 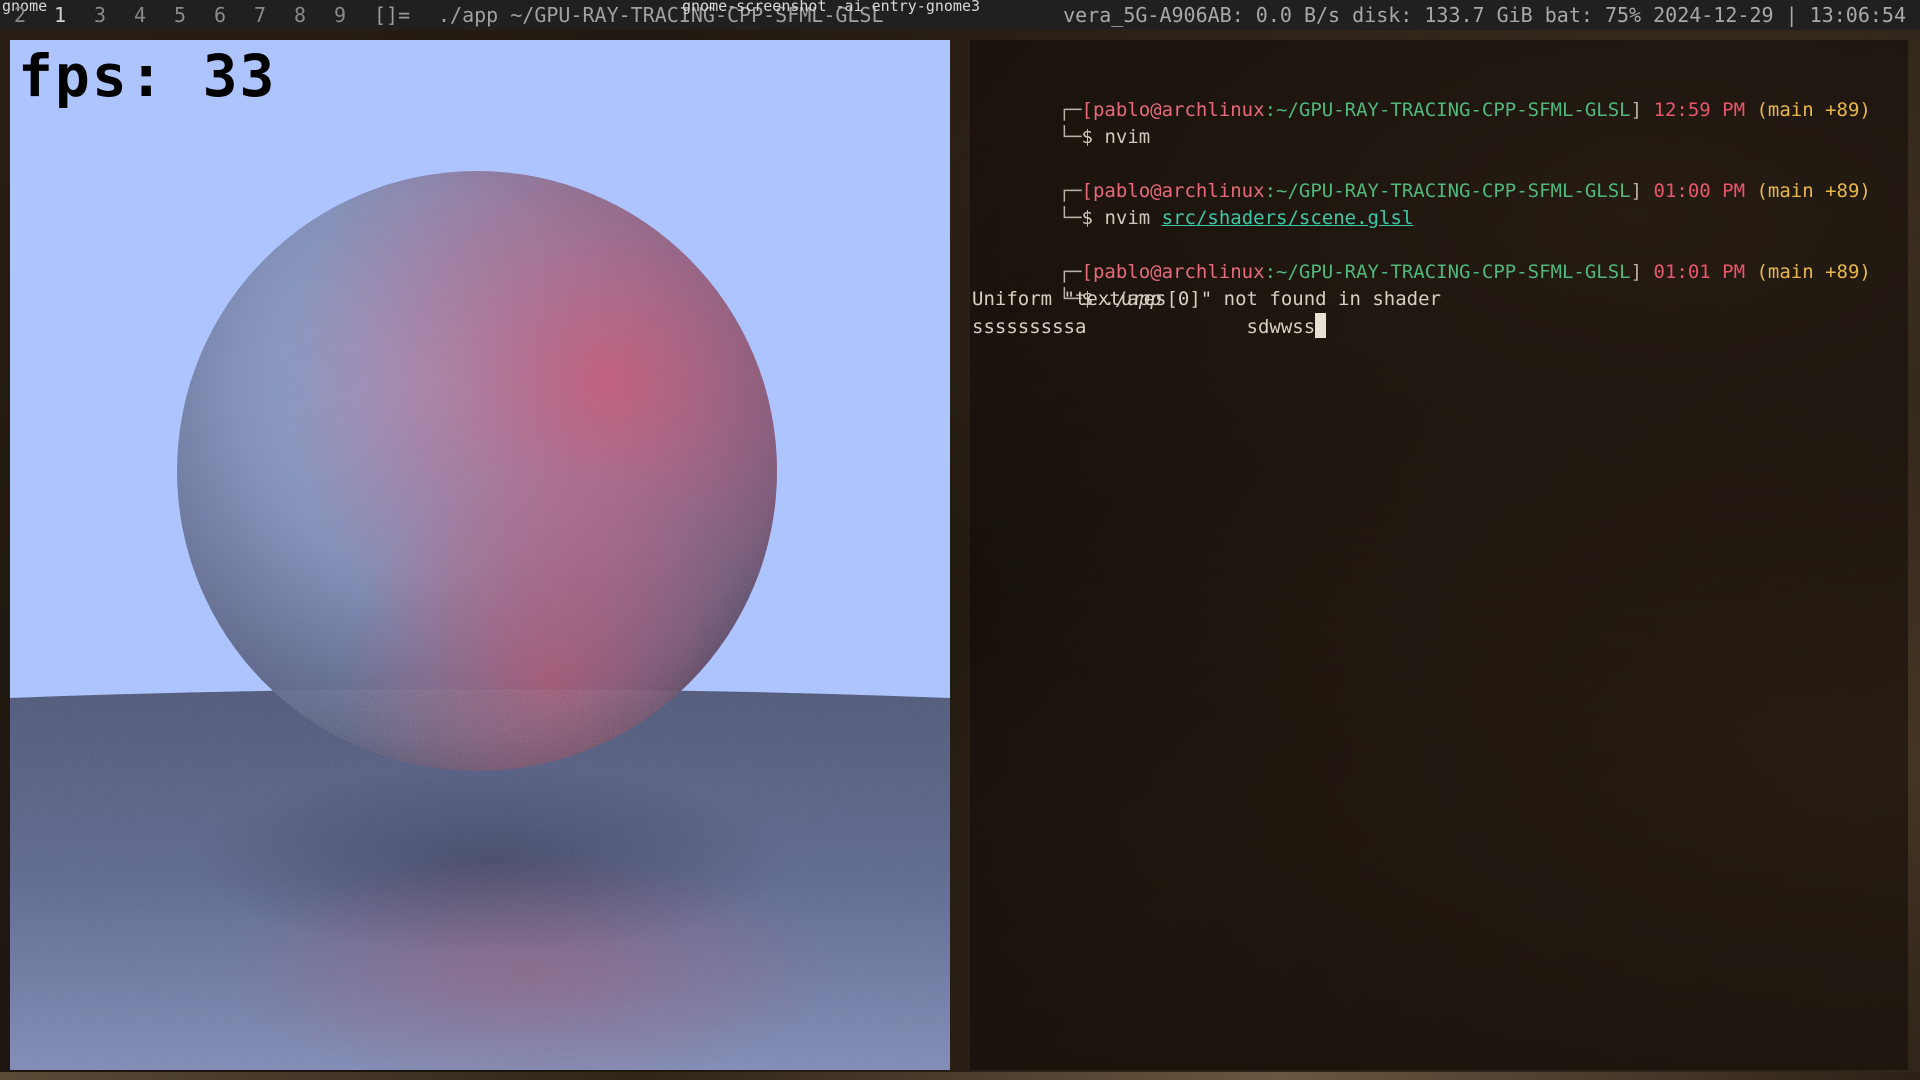 I want to click on prompt-time: 12:59 PM, so click(x=1699, y=110).